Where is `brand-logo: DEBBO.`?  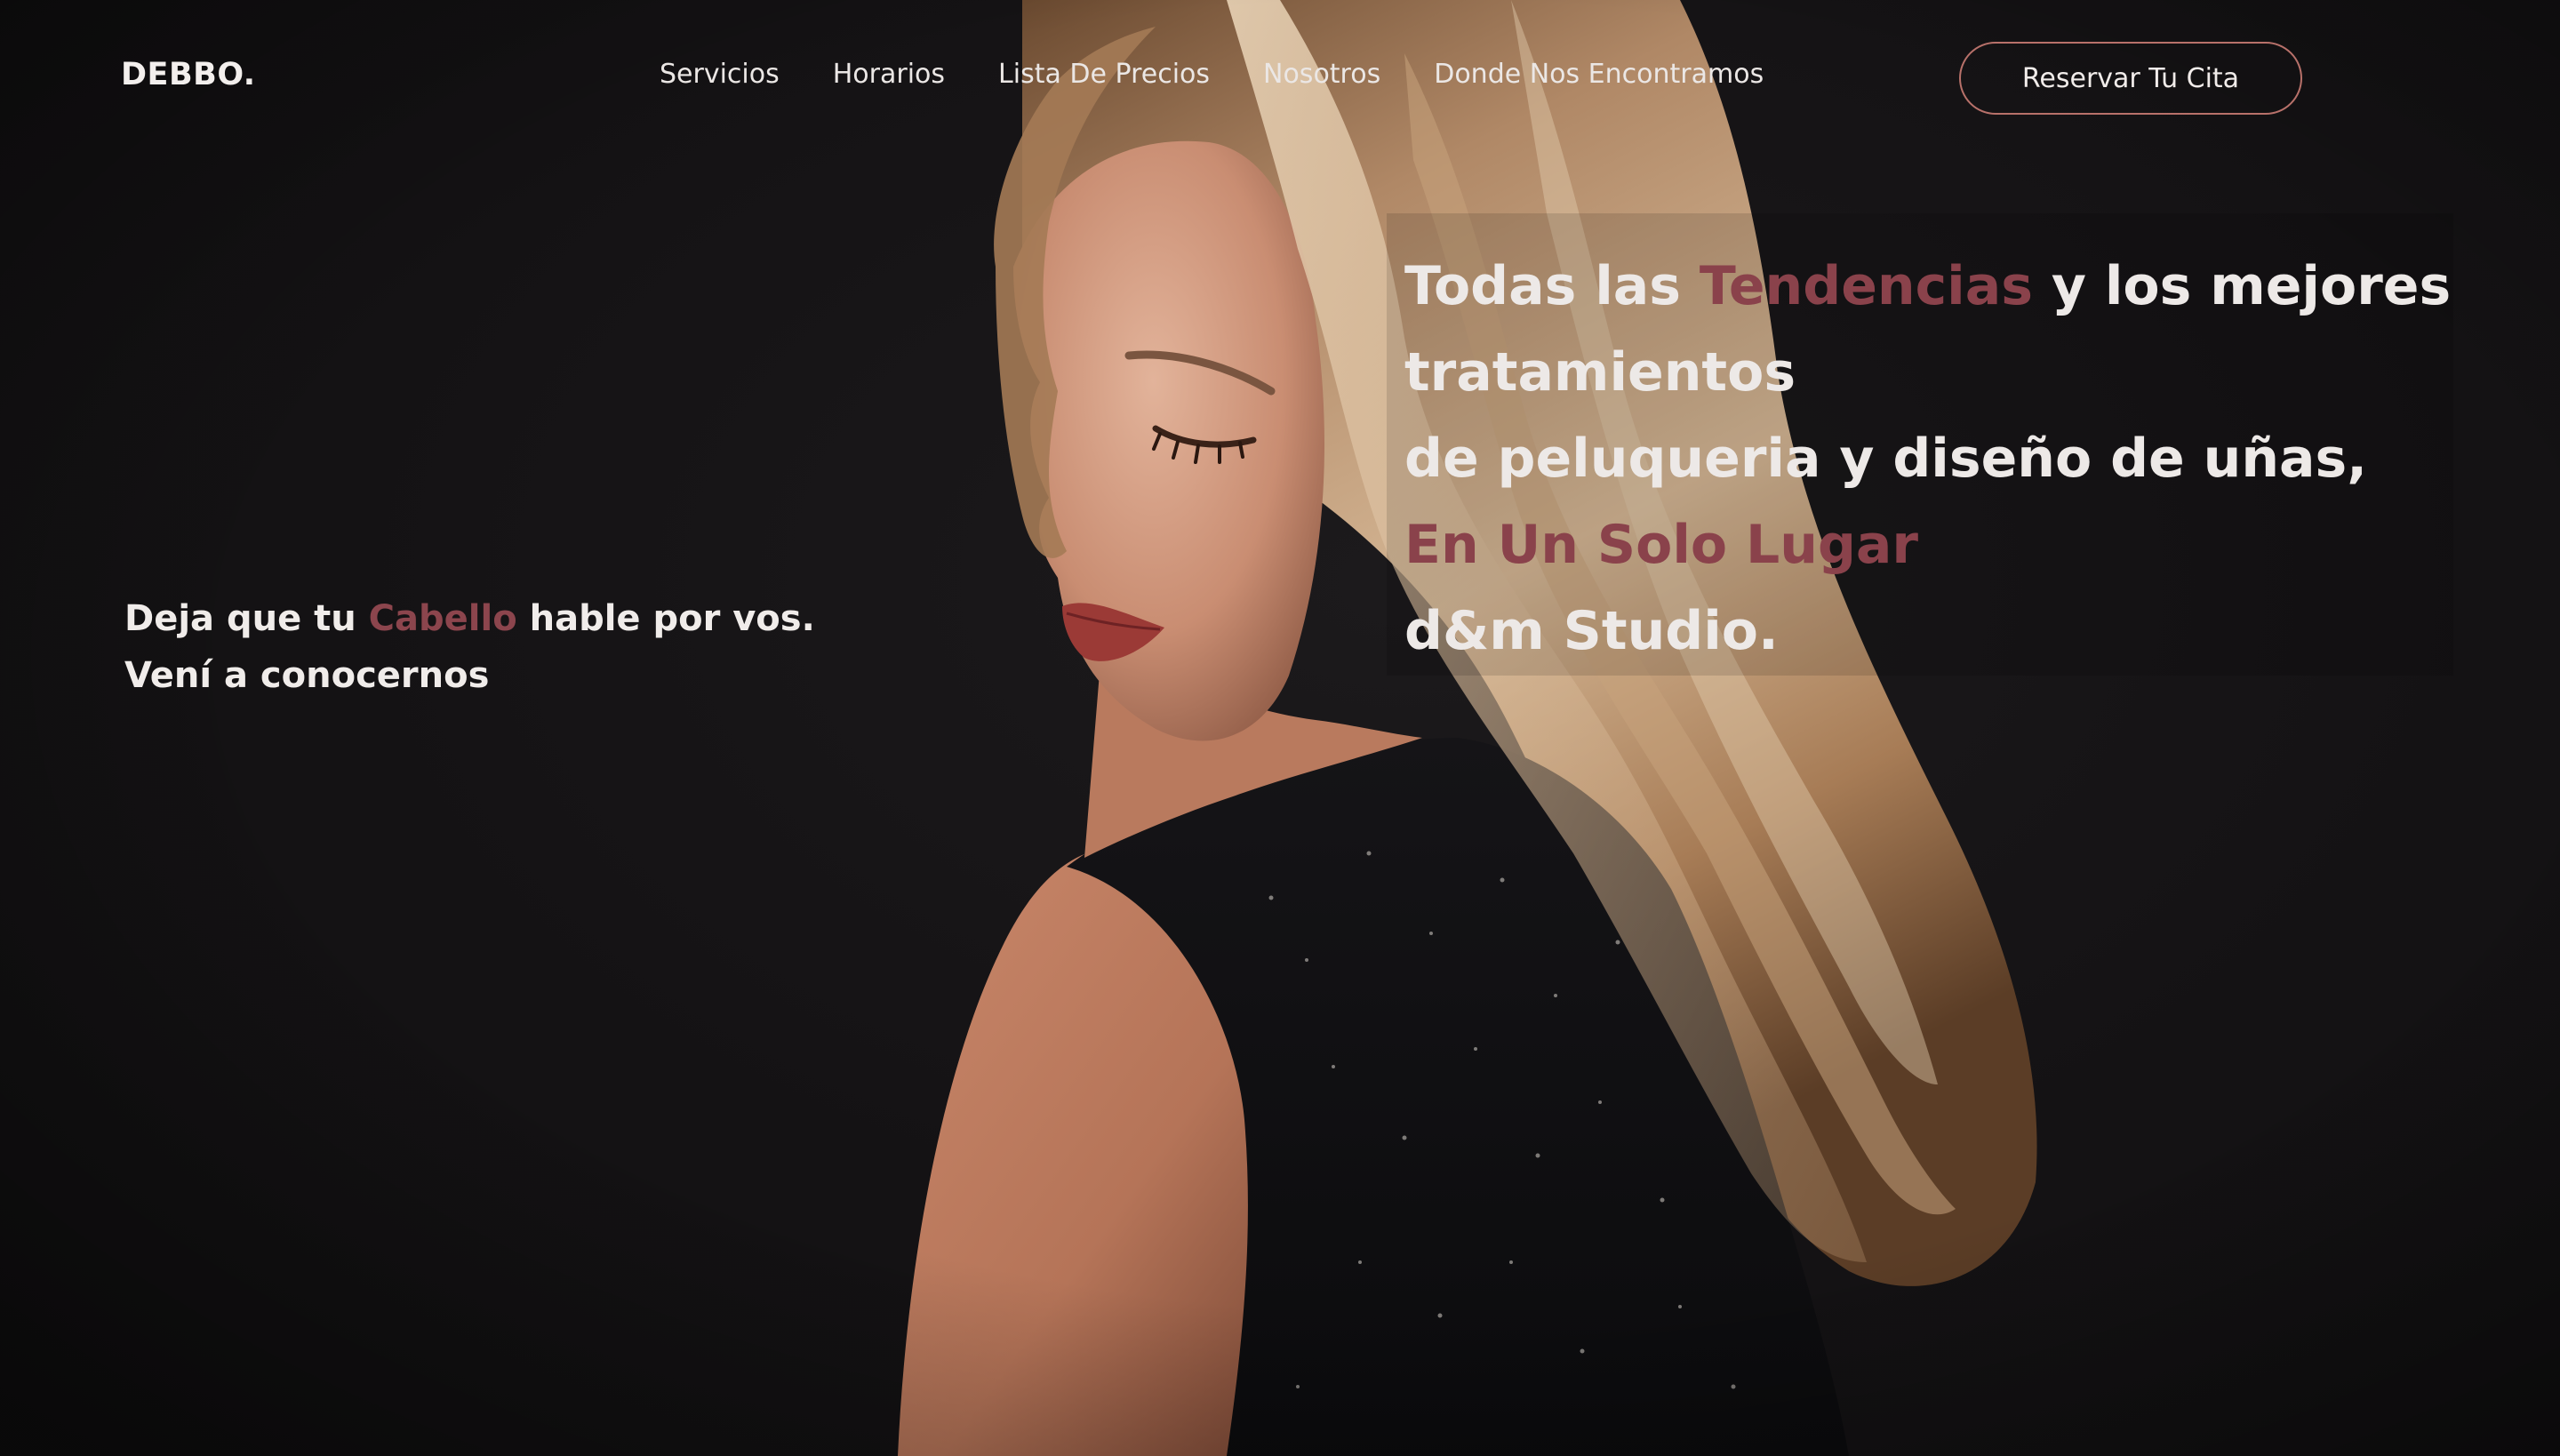
brand-logo: DEBBO. is located at coordinates (188, 74).